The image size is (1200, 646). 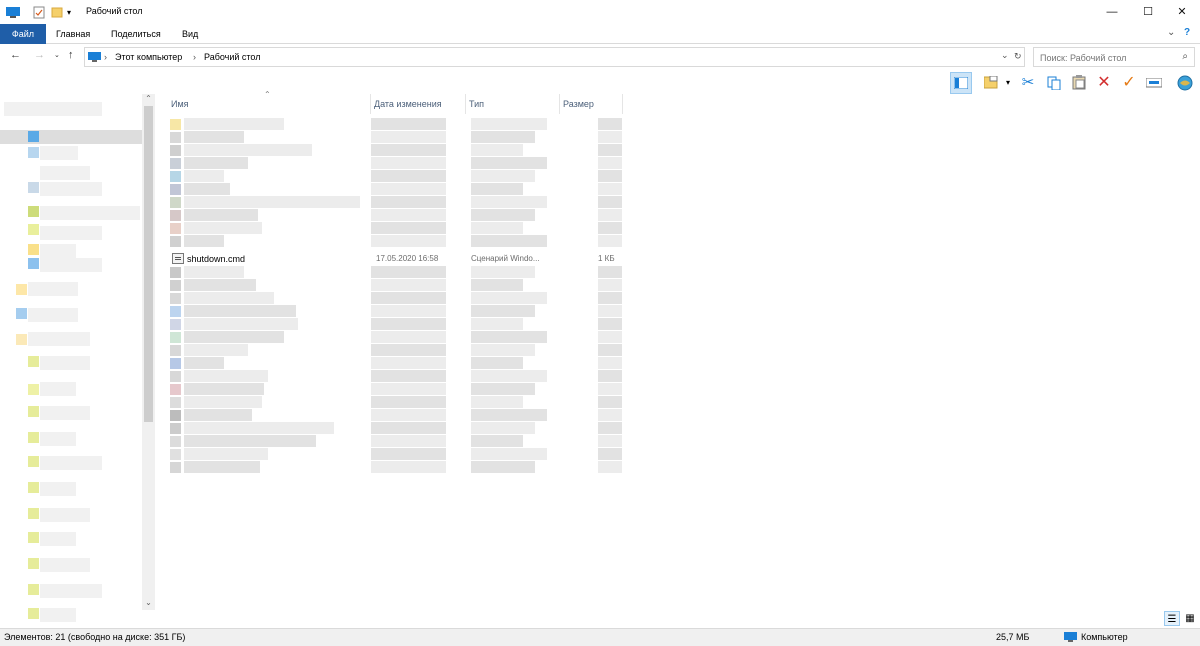 I want to click on maximize-button: ☐, so click(x=1148, y=12).